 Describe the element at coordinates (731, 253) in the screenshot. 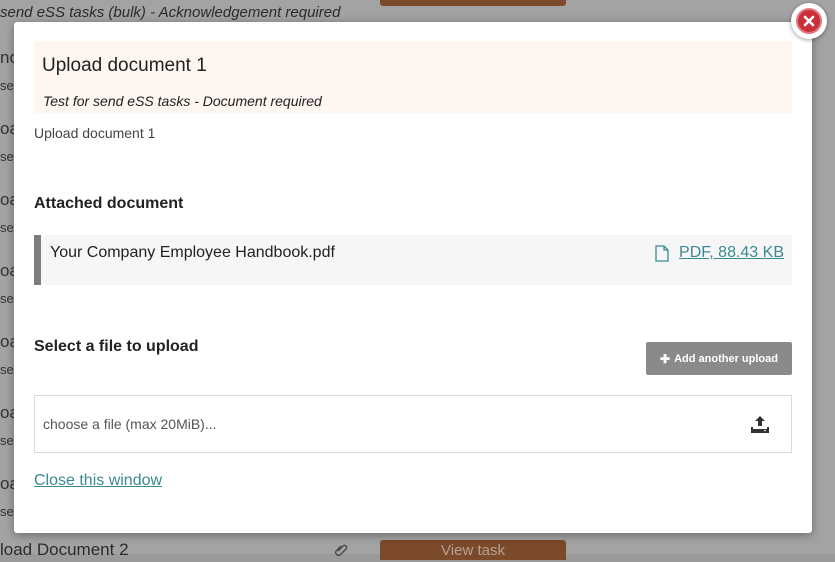

I see `document-link-label: PDF, 88.43 KB` at that location.